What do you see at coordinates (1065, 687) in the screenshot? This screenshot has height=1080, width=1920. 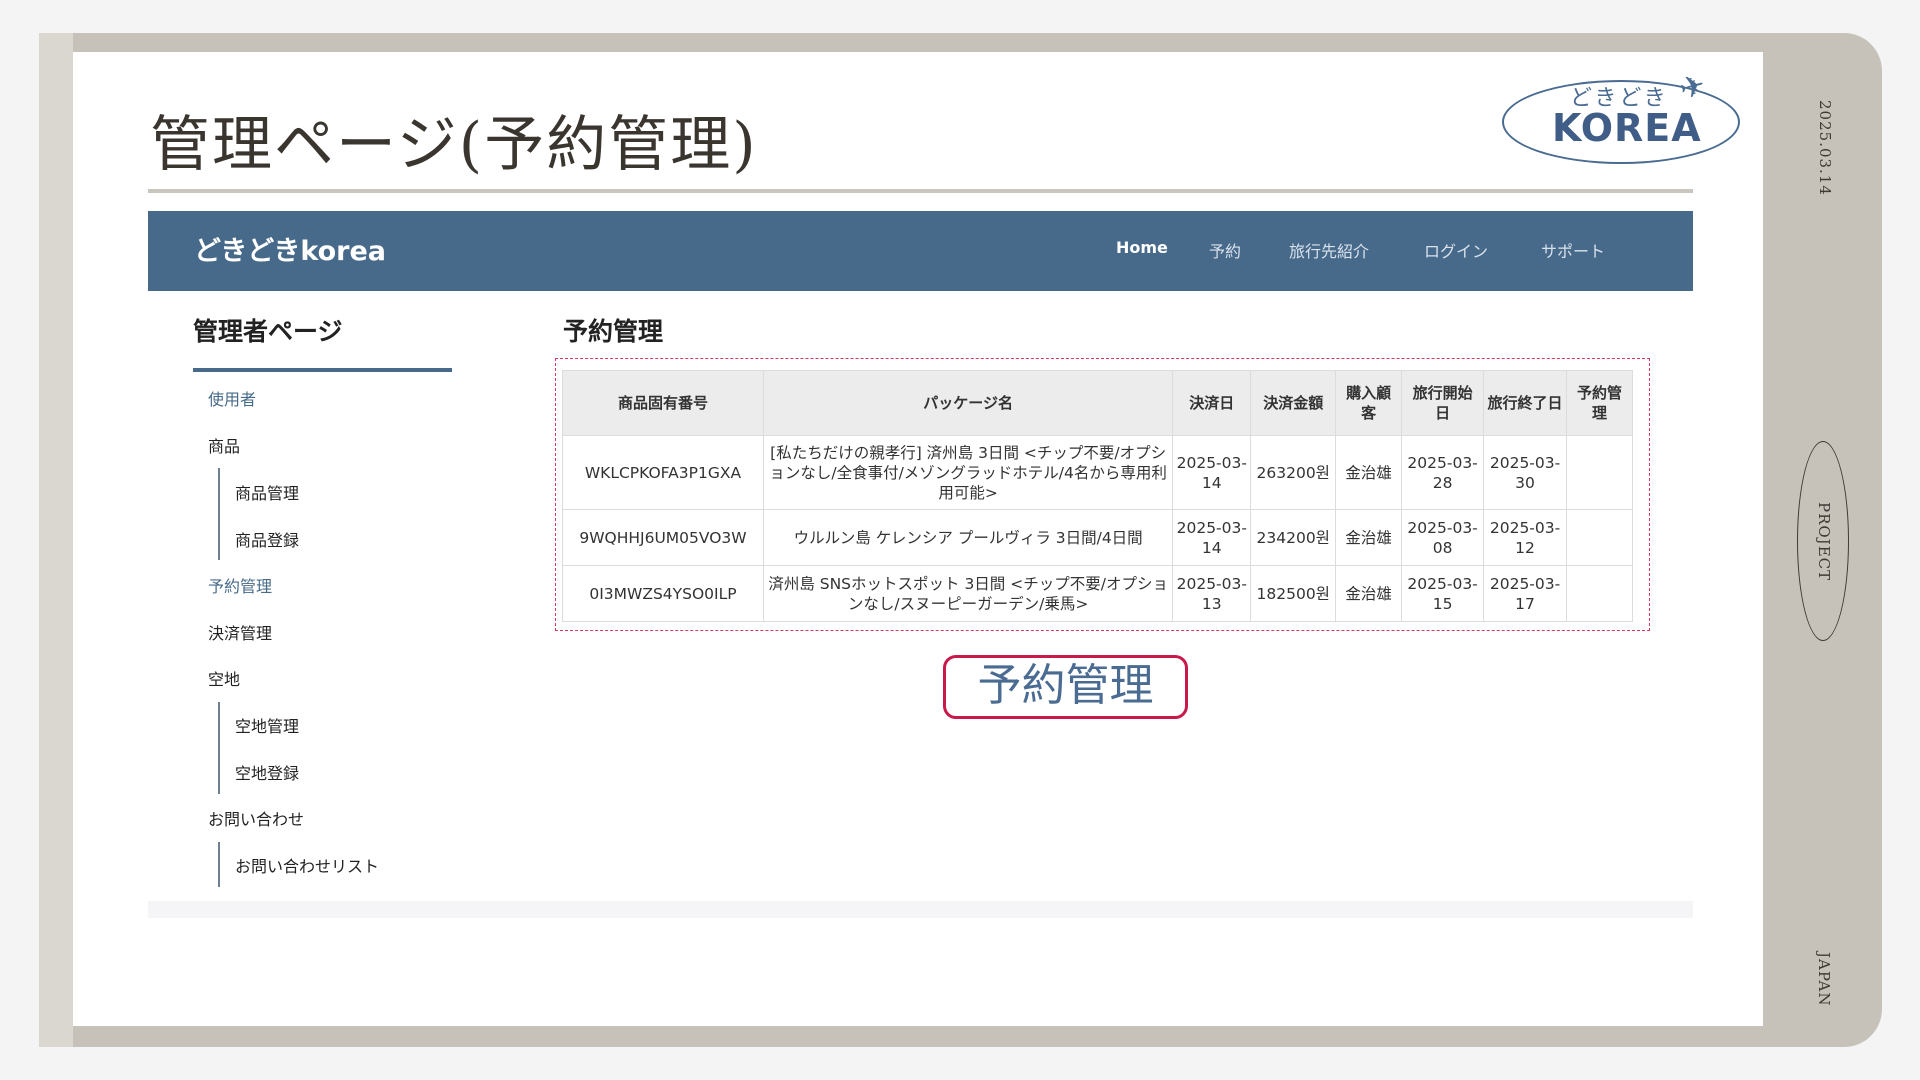 I see `callout-label: 予約管理` at bounding box center [1065, 687].